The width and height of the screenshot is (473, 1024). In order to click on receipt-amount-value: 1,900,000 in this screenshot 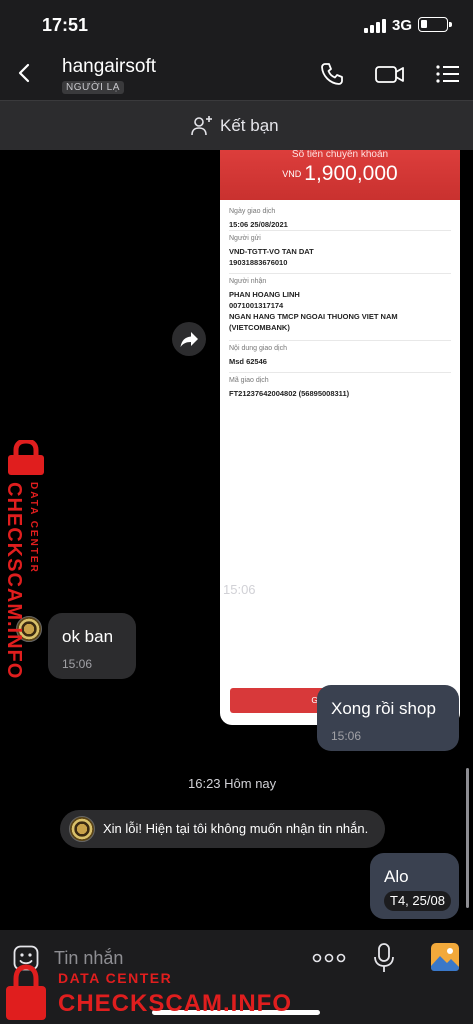, I will do `click(351, 173)`.